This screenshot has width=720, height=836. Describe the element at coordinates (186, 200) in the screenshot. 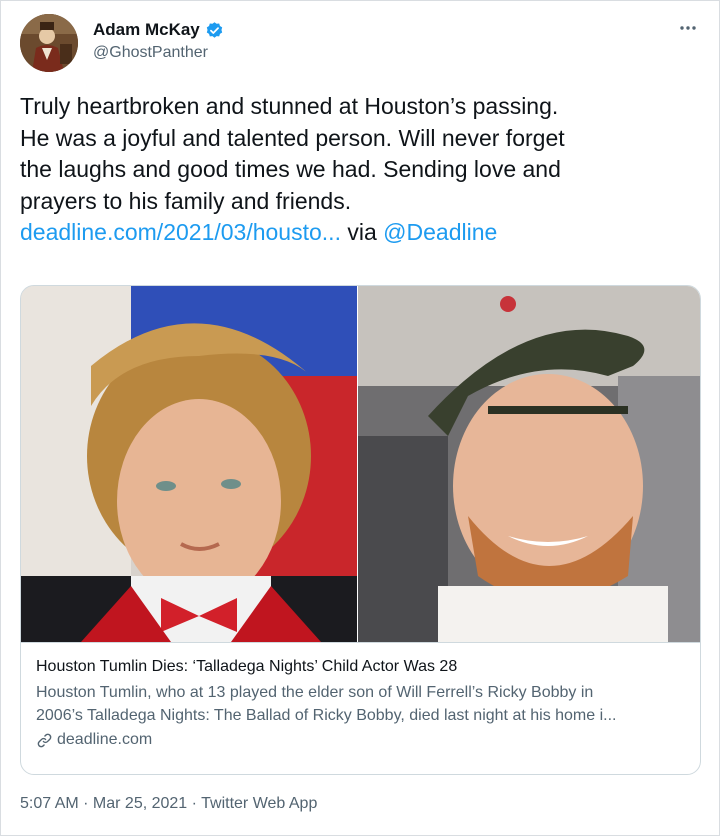

I see `tweet-text-line: prayers to his family and friends.` at that location.